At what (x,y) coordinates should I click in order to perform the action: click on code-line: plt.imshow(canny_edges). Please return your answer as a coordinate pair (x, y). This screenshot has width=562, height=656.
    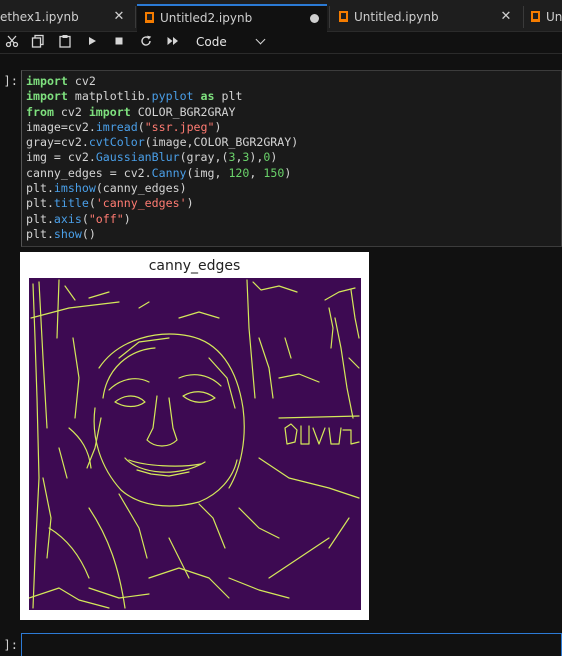
    Looking at the image, I should click on (106, 188).